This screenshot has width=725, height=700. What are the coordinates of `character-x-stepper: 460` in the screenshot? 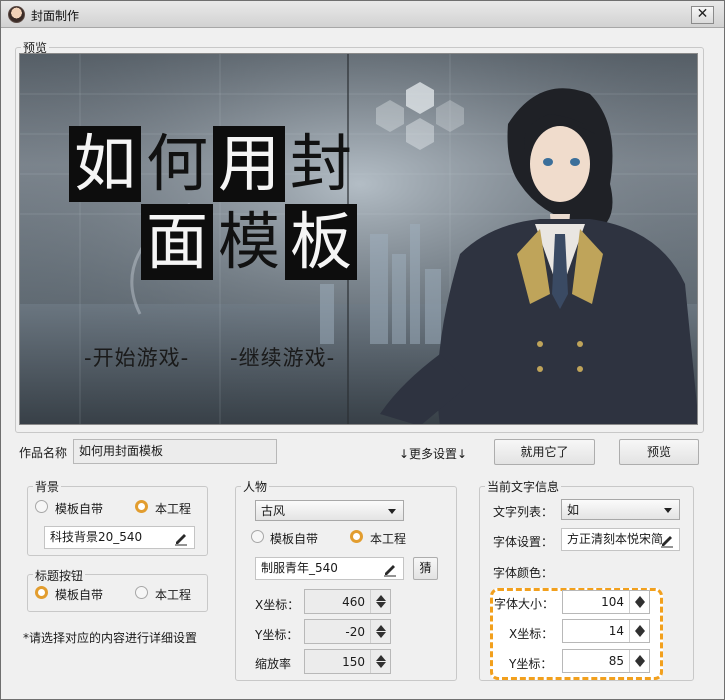 It's located at (347, 601).